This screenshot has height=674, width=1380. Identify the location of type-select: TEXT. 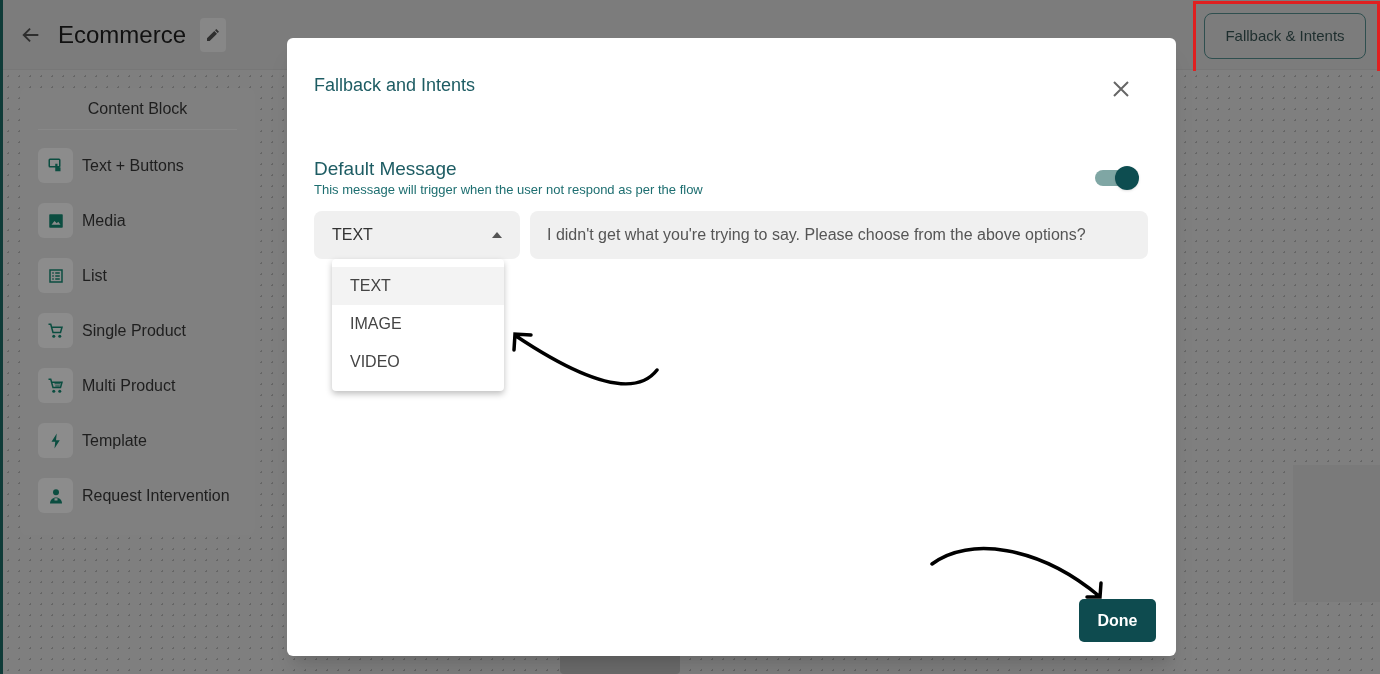
(417, 235).